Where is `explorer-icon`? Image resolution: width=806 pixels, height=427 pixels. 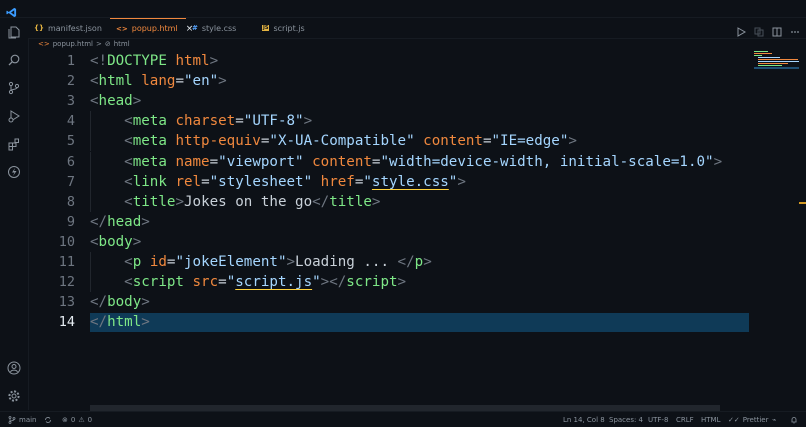
explorer-icon is located at coordinates (14, 32).